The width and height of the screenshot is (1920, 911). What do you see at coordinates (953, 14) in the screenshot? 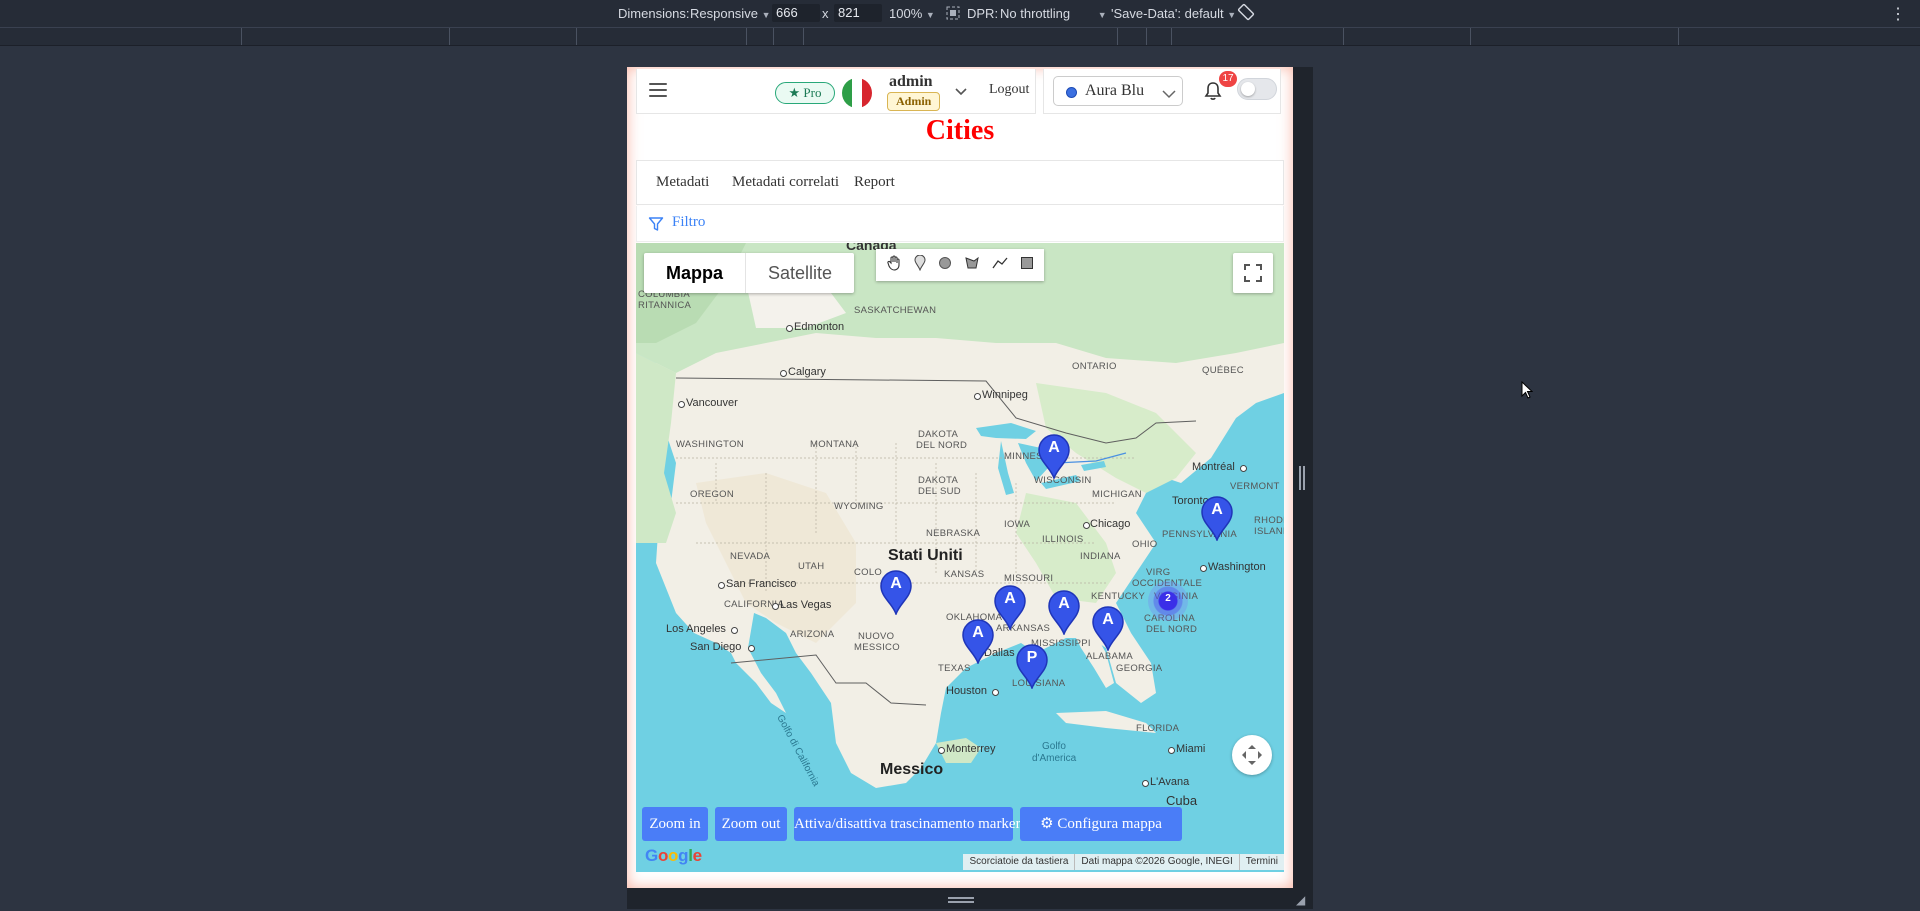
I see `dpr-icon` at bounding box center [953, 14].